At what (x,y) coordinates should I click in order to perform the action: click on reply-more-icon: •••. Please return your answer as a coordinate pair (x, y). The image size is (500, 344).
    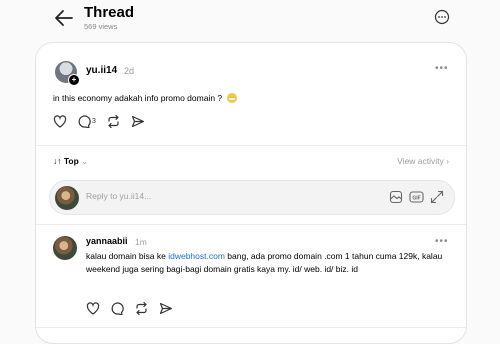
    Looking at the image, I should click on (442, 241).